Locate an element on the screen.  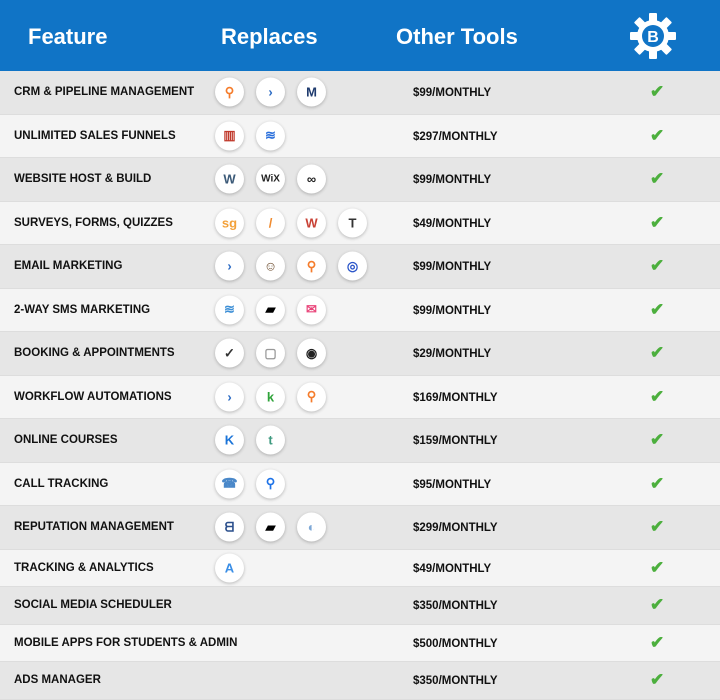
acuity-icon: ◉ is located at coordinates (311, 353).